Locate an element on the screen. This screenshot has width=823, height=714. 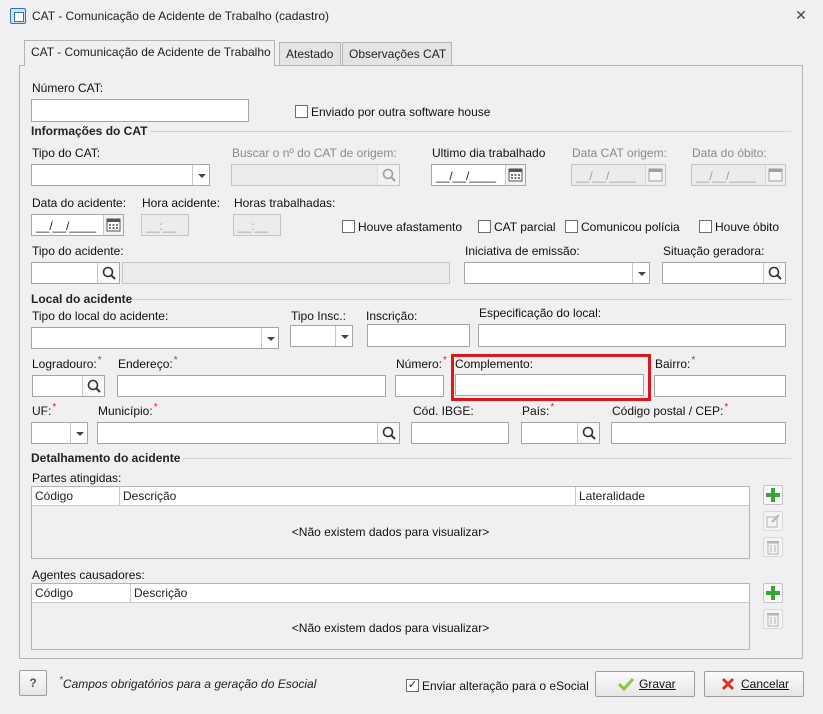
endereco-input is located at coordinates (251, 386).